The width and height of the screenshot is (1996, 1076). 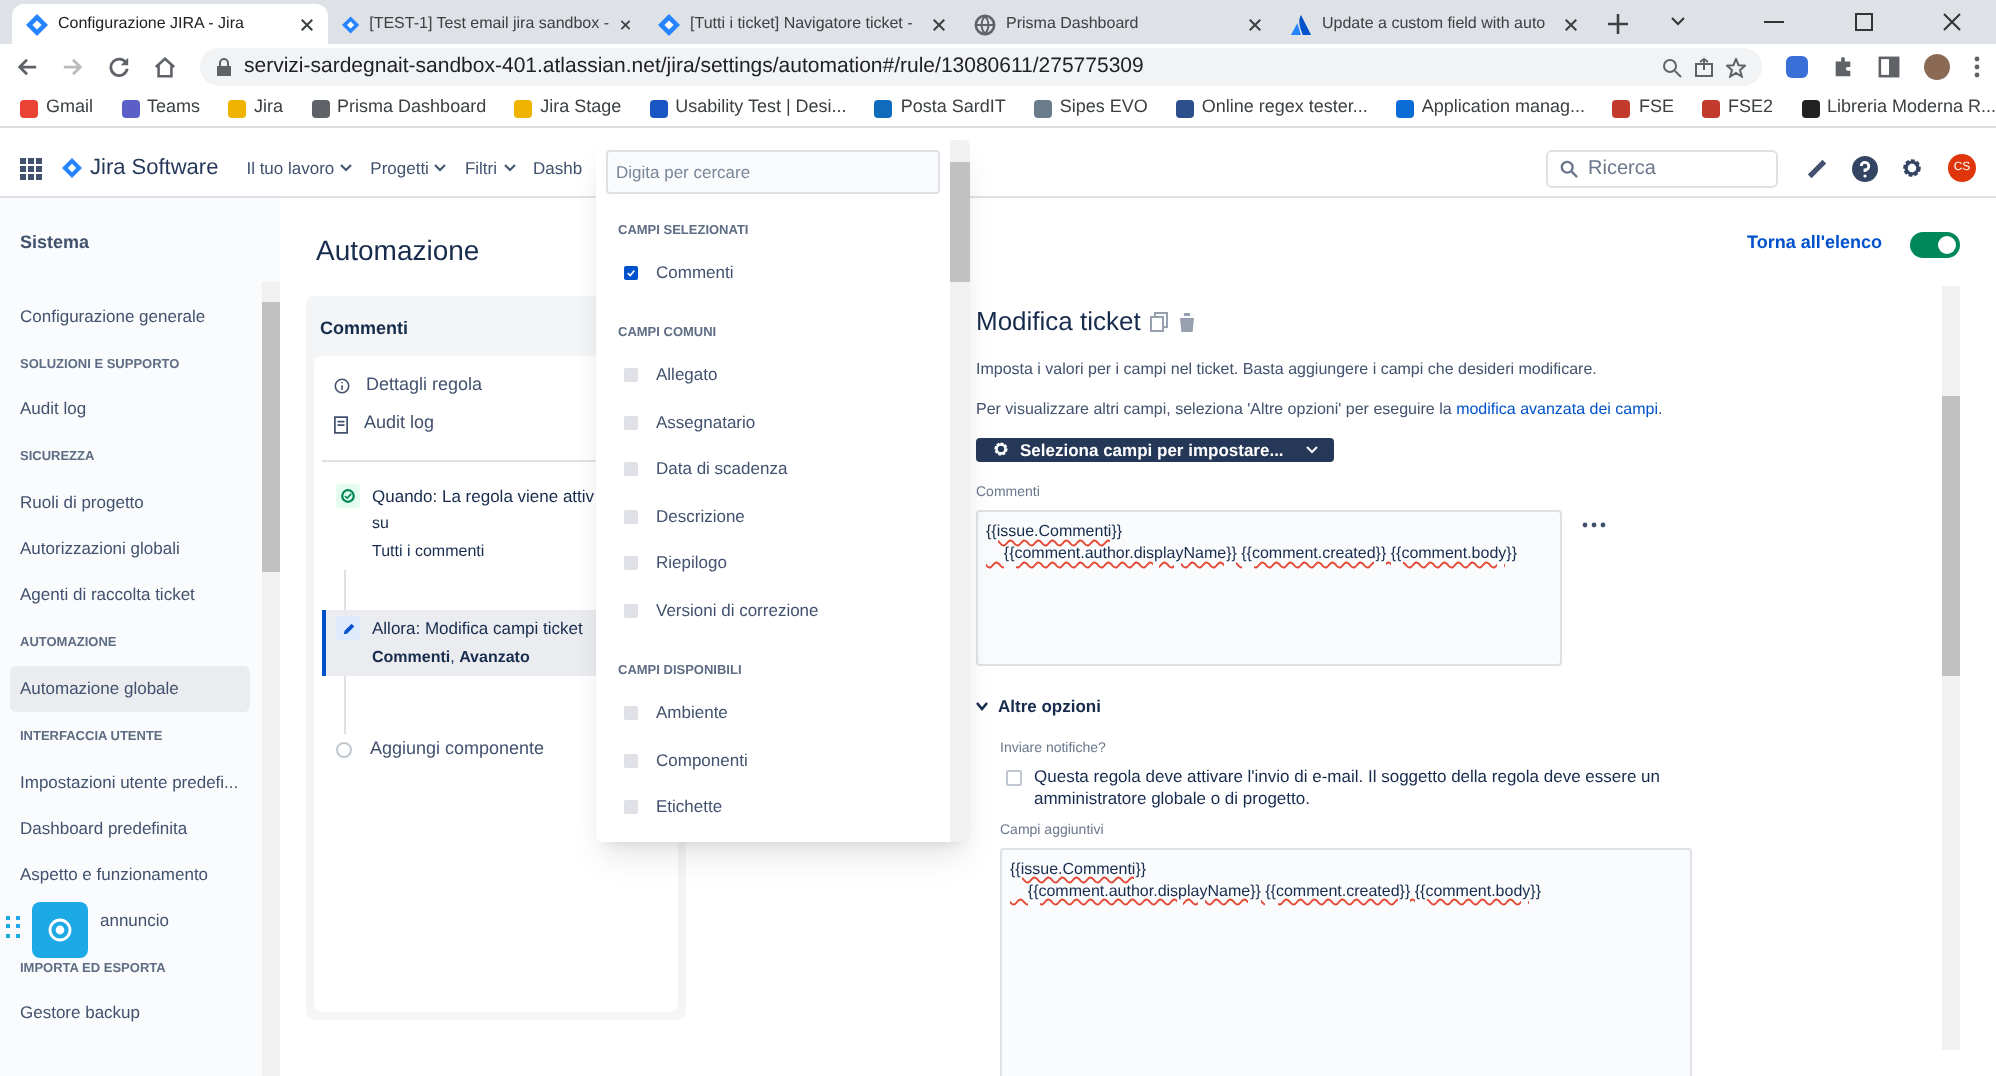 What do you see at coordinates (490, 168) in the screenshot?
I see `nav-menu: Filtri` at bounding box center [490, 168].